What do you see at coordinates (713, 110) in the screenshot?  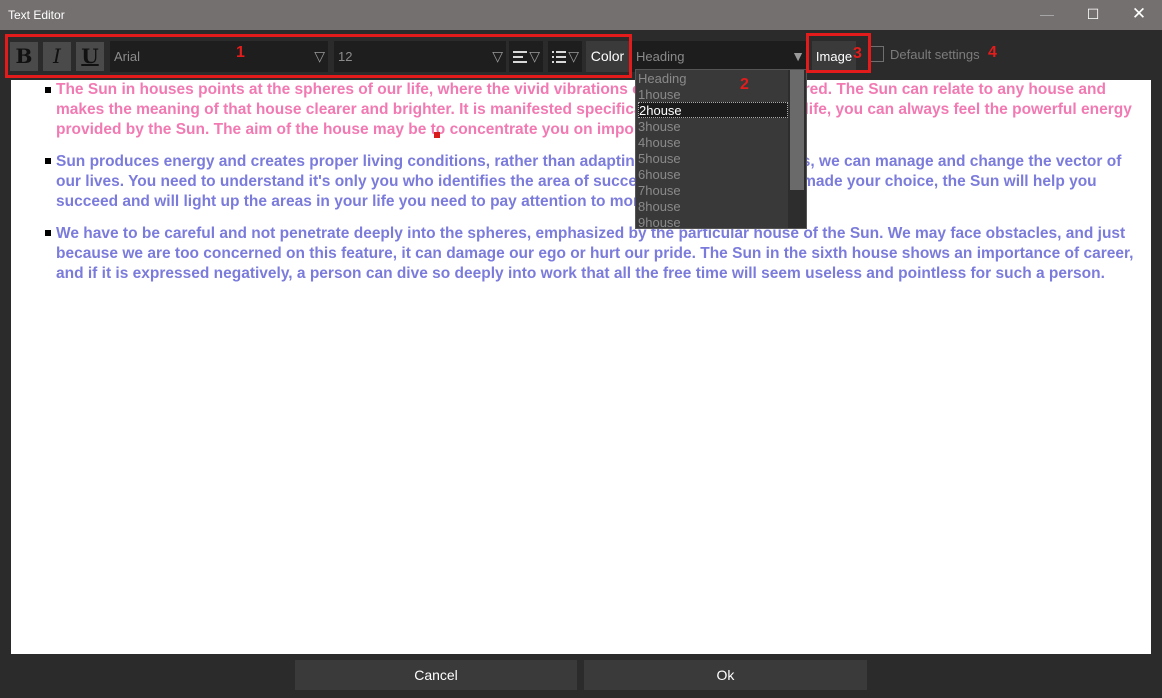 I see `dropdown-option-selected: 2house` at bounding box center [713, 110].